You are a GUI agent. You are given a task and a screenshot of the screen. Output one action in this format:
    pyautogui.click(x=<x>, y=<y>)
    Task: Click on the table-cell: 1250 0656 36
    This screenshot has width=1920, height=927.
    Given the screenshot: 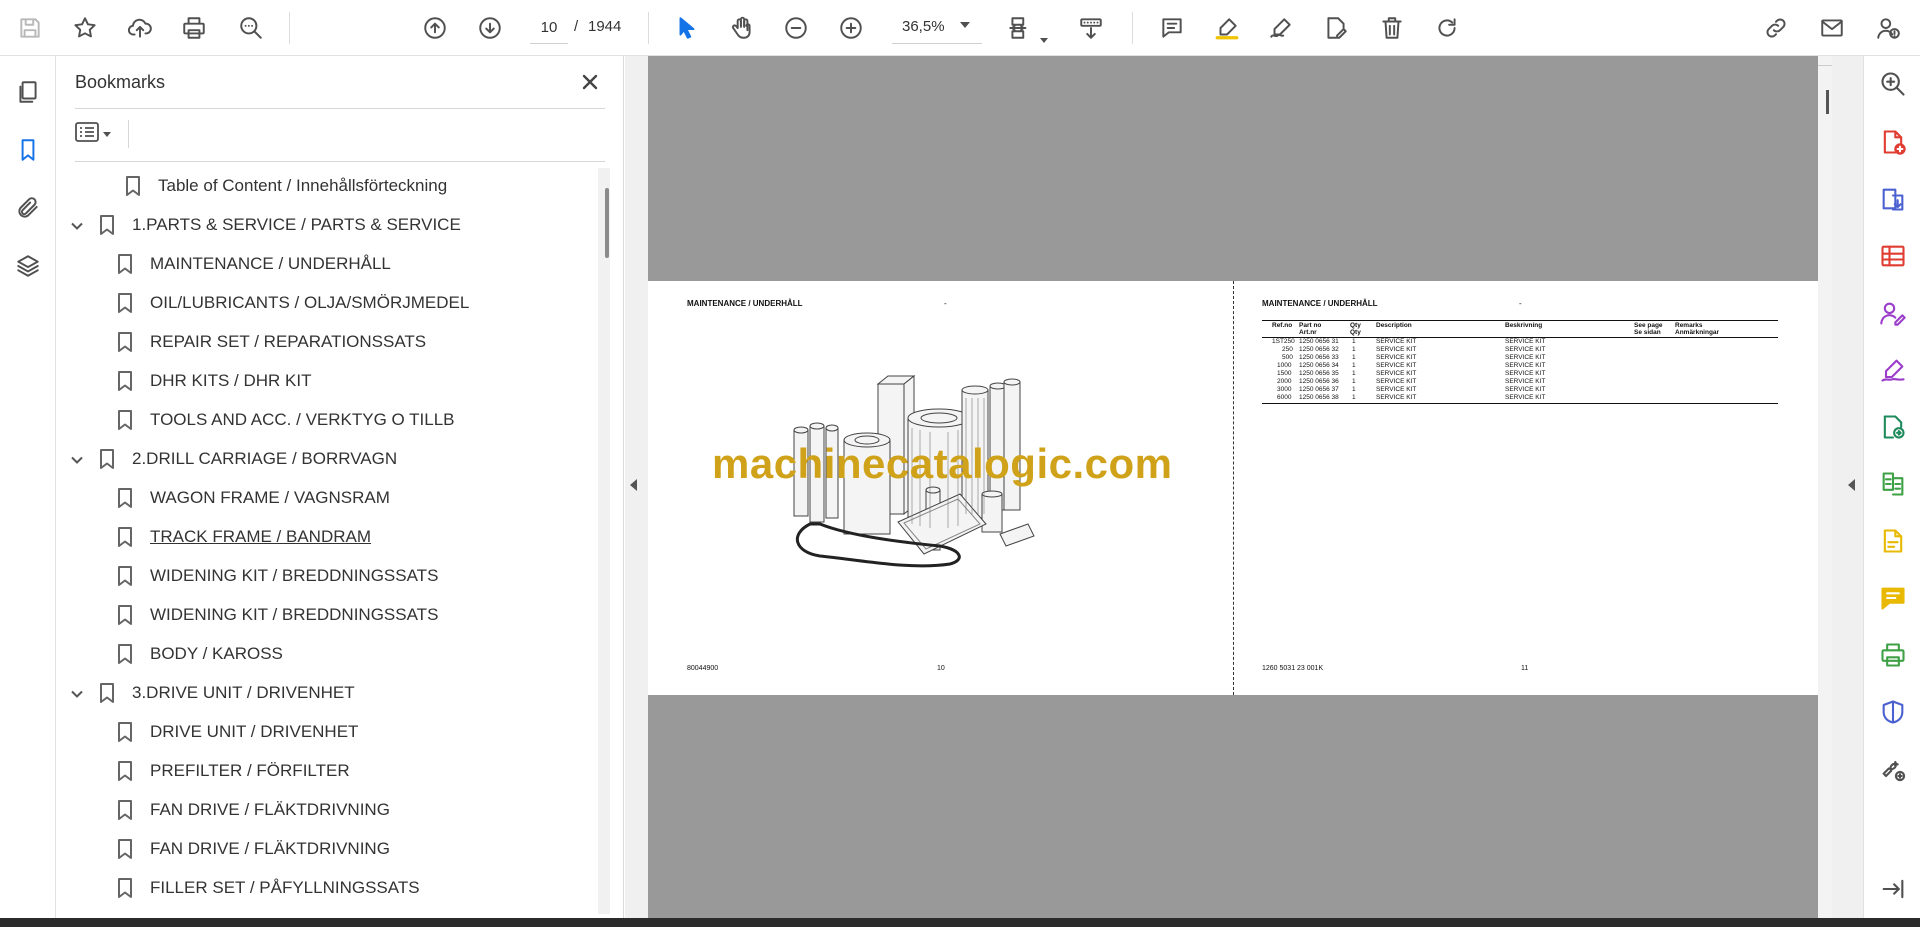 What is the action you would take?
    pyautogui.click(x=1319, y=381)
    